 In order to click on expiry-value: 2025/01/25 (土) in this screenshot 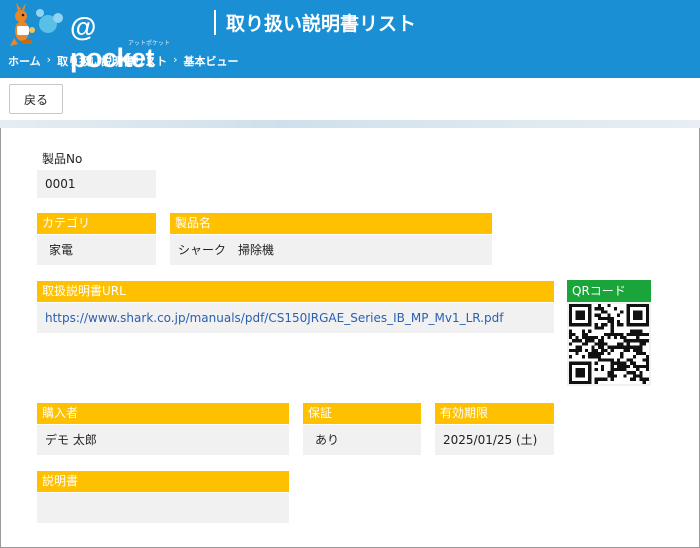, I will do `click(494, 440)`.